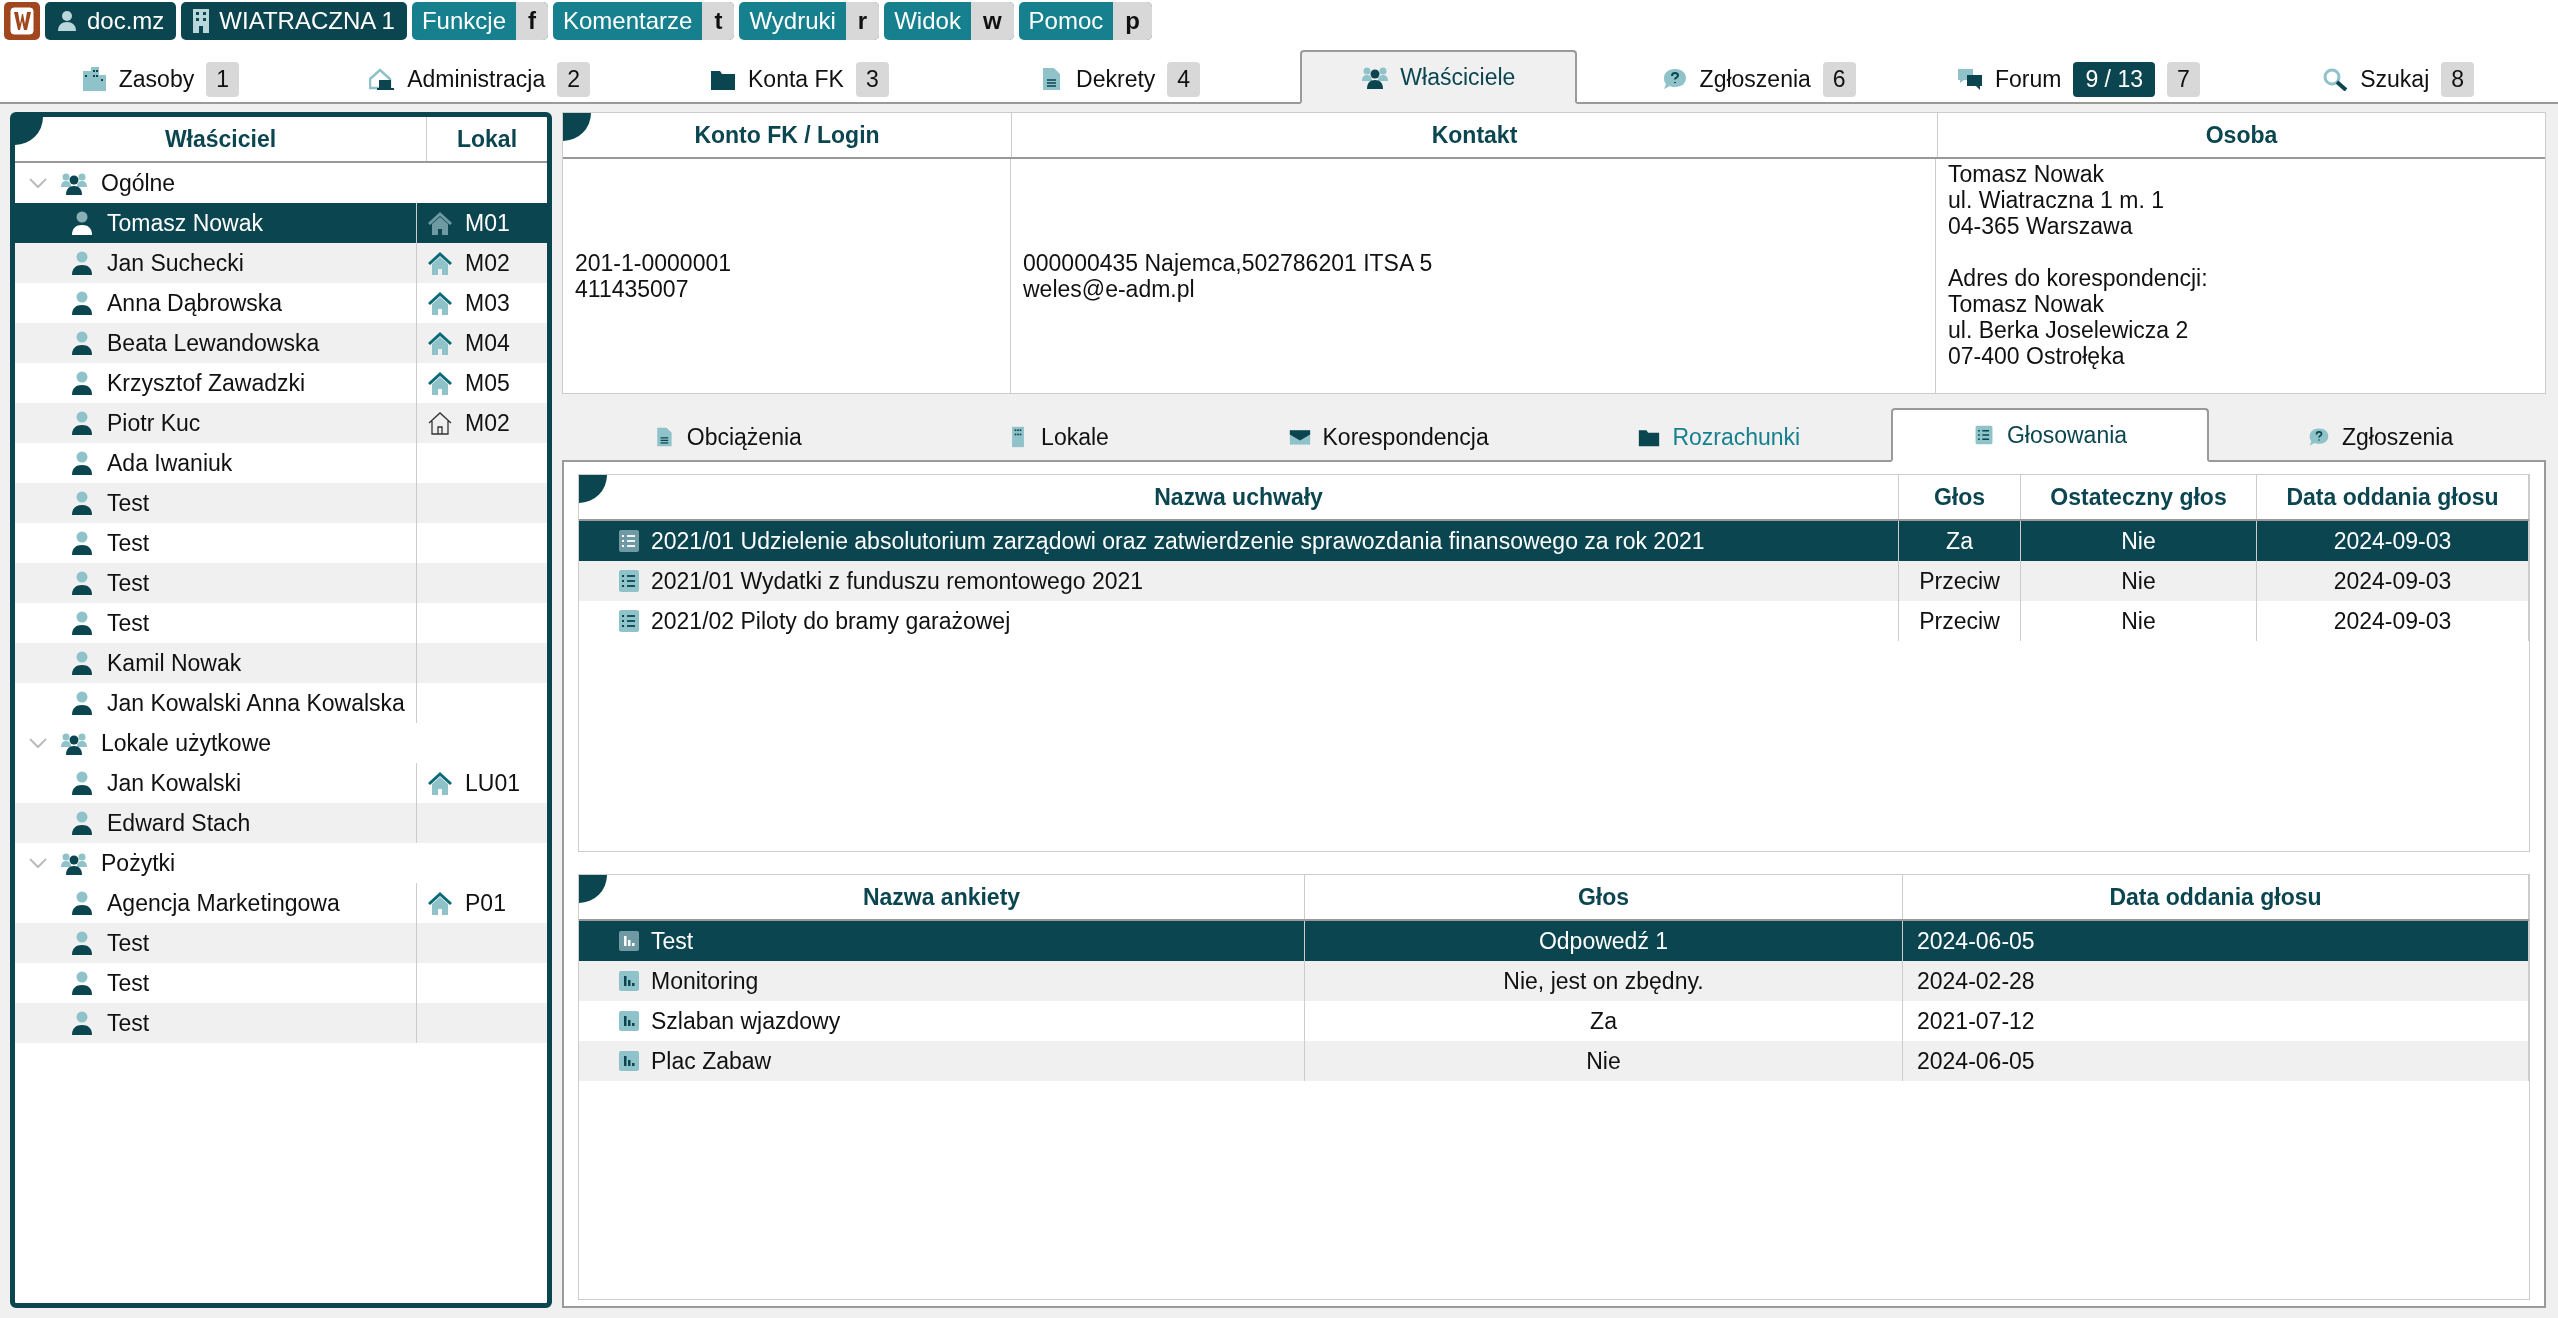 This screenshot has width=2558, height=1318. Describe the element at coordinates (574, 79) in the screenshot. I see `shortcut-key: 2` at that location.